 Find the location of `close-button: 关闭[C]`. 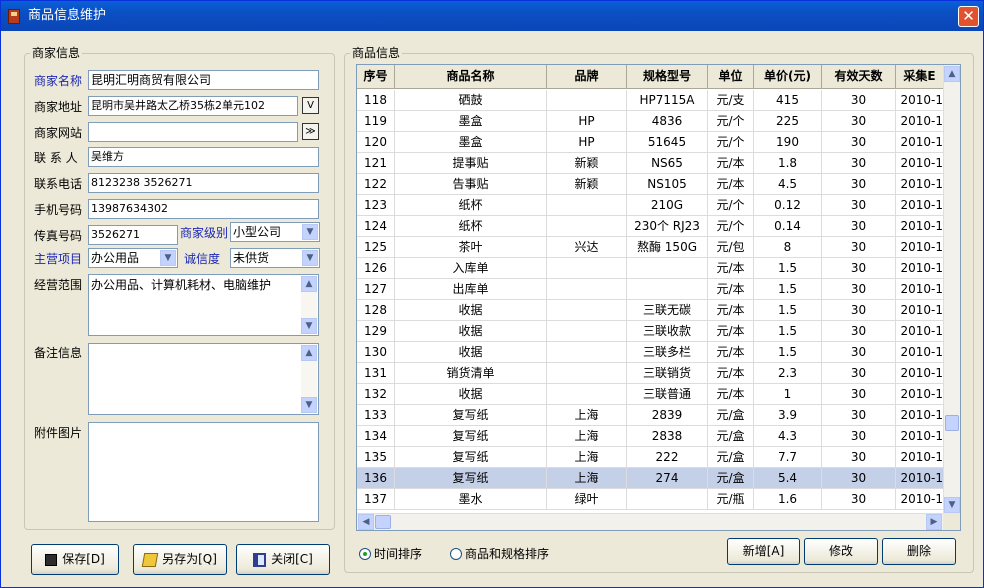

close-button: 关闭[C] is located at coordinates (283, 559).